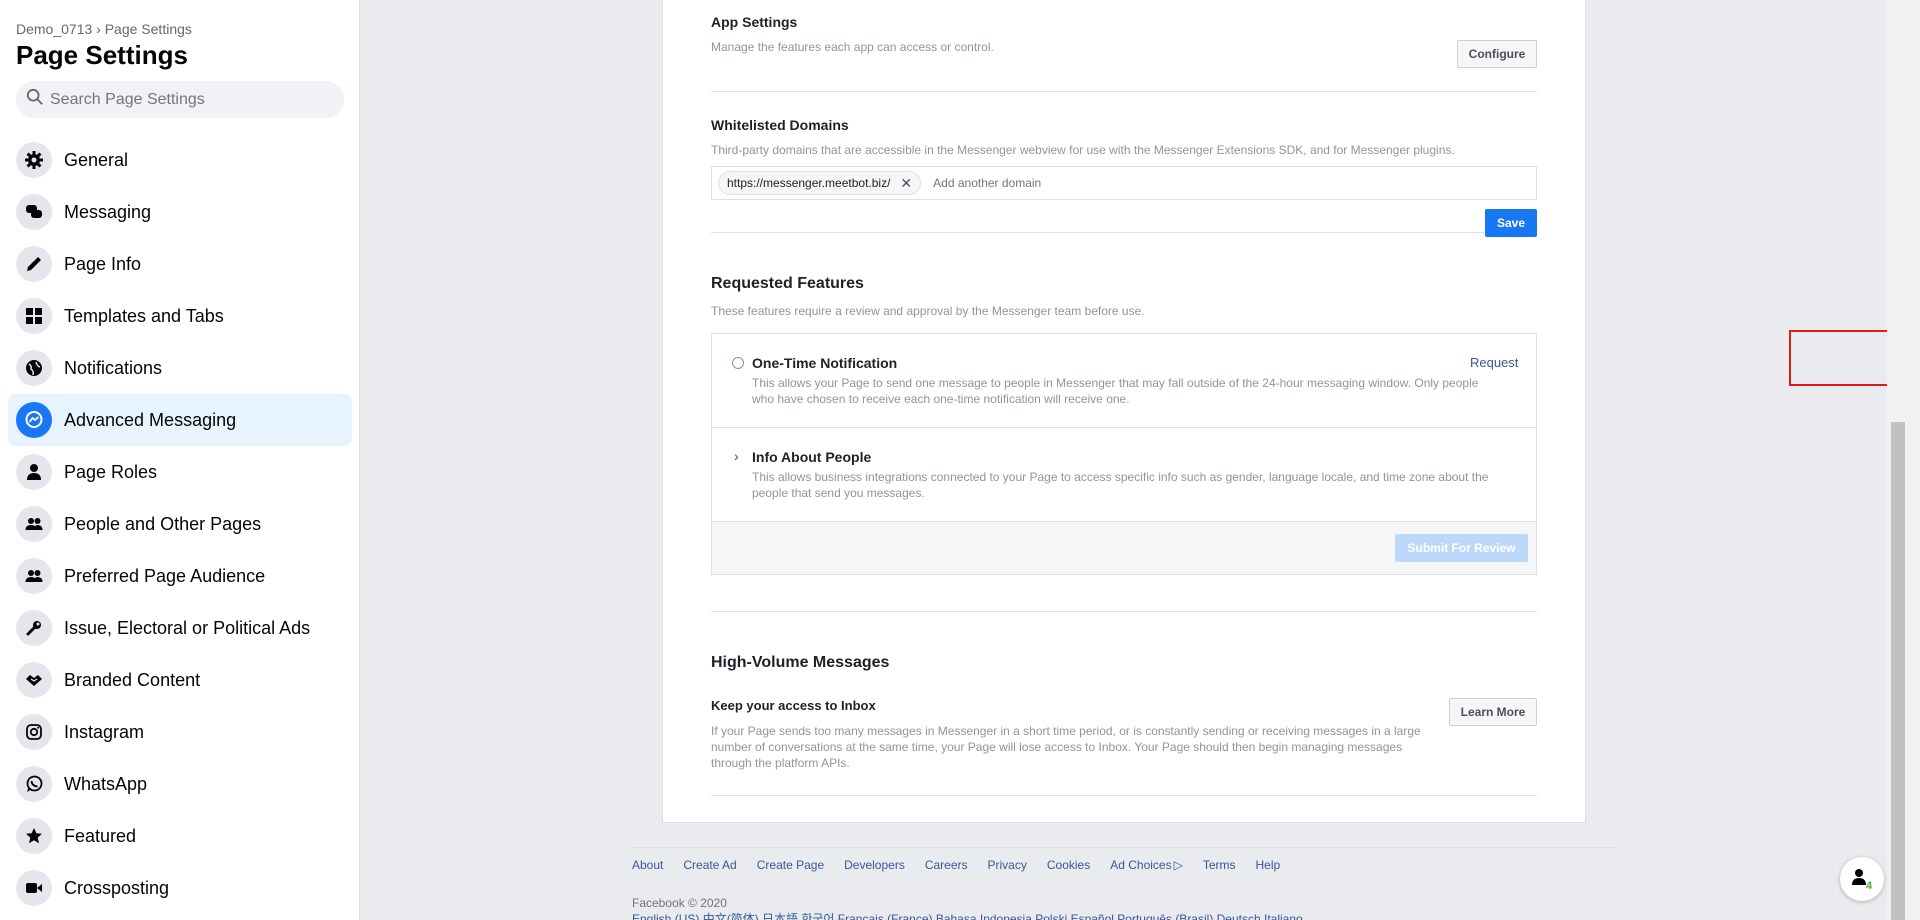 This screenshot has width=1920, height=920. Describe the element at coordinates (150, 419) in the screenshot. I see `sidebar-item-label: Advanced Messaging` at that location.